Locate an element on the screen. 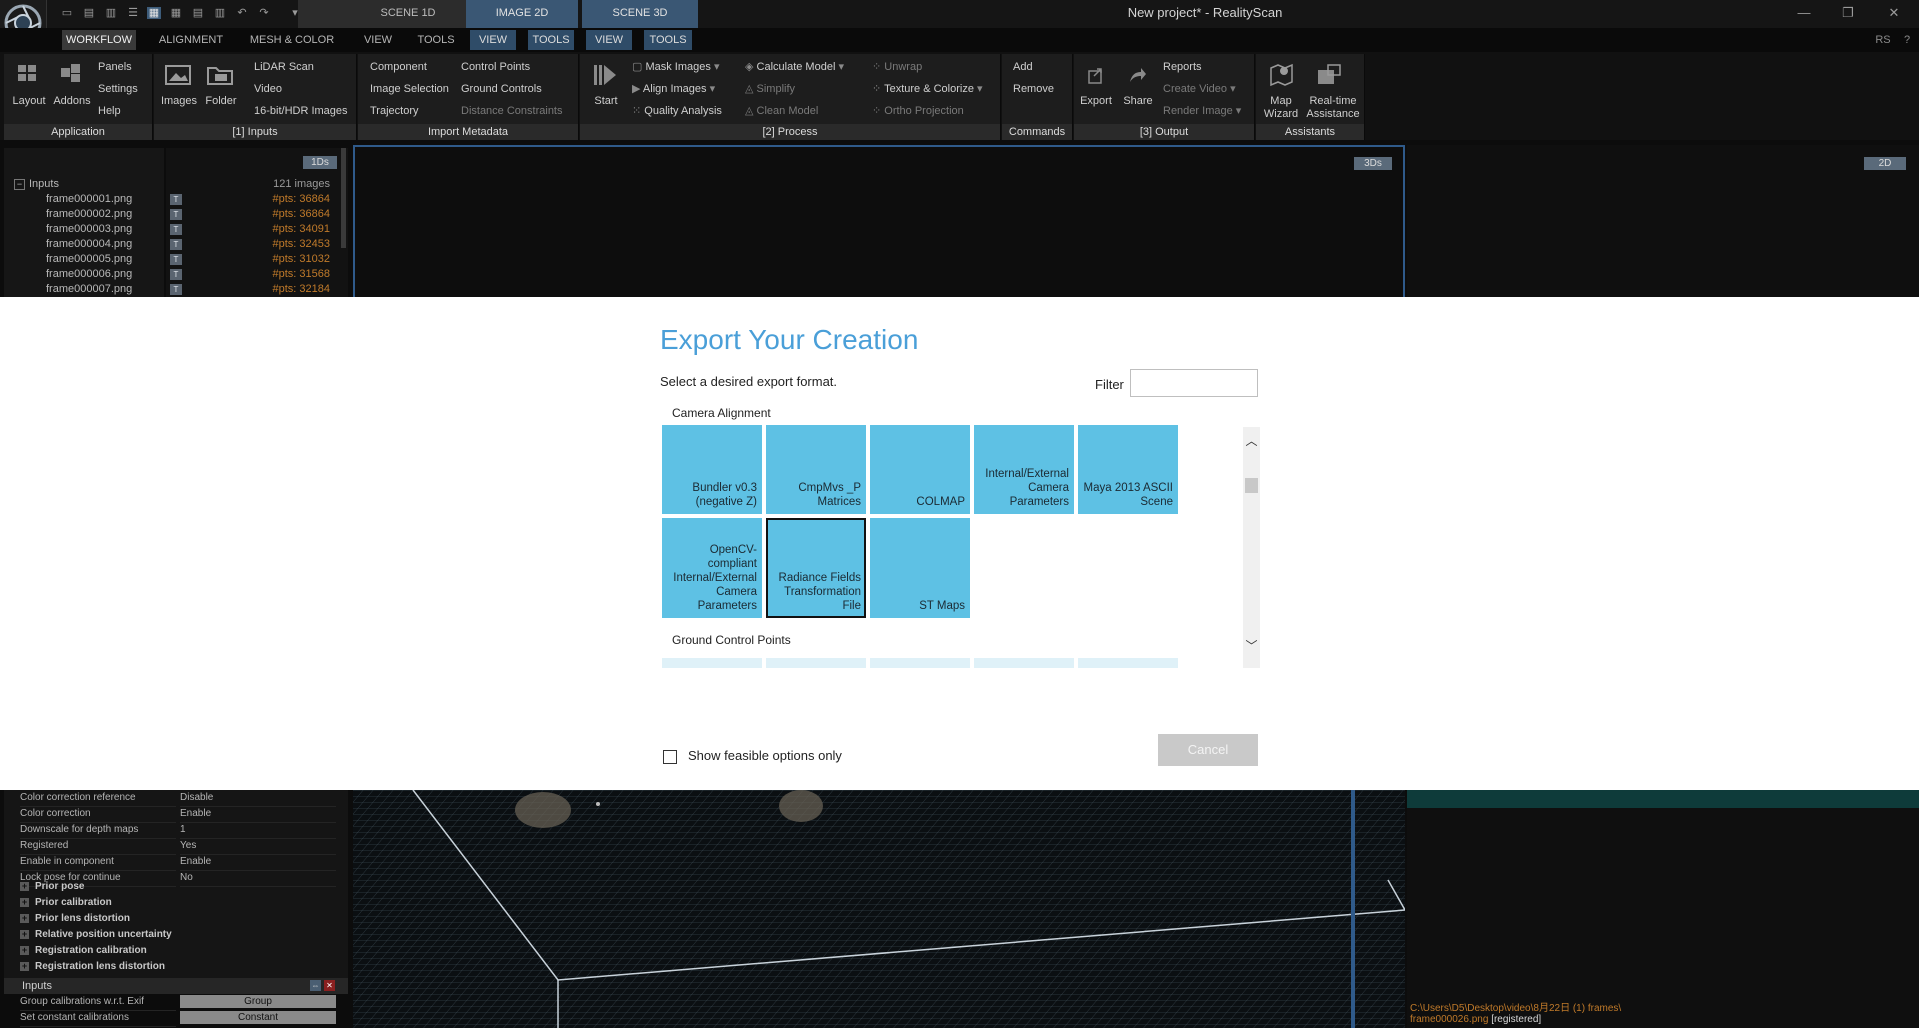 The image size is (1919, 1028). property-section: + Registration lens distortion is located at coordinates (92, 967).